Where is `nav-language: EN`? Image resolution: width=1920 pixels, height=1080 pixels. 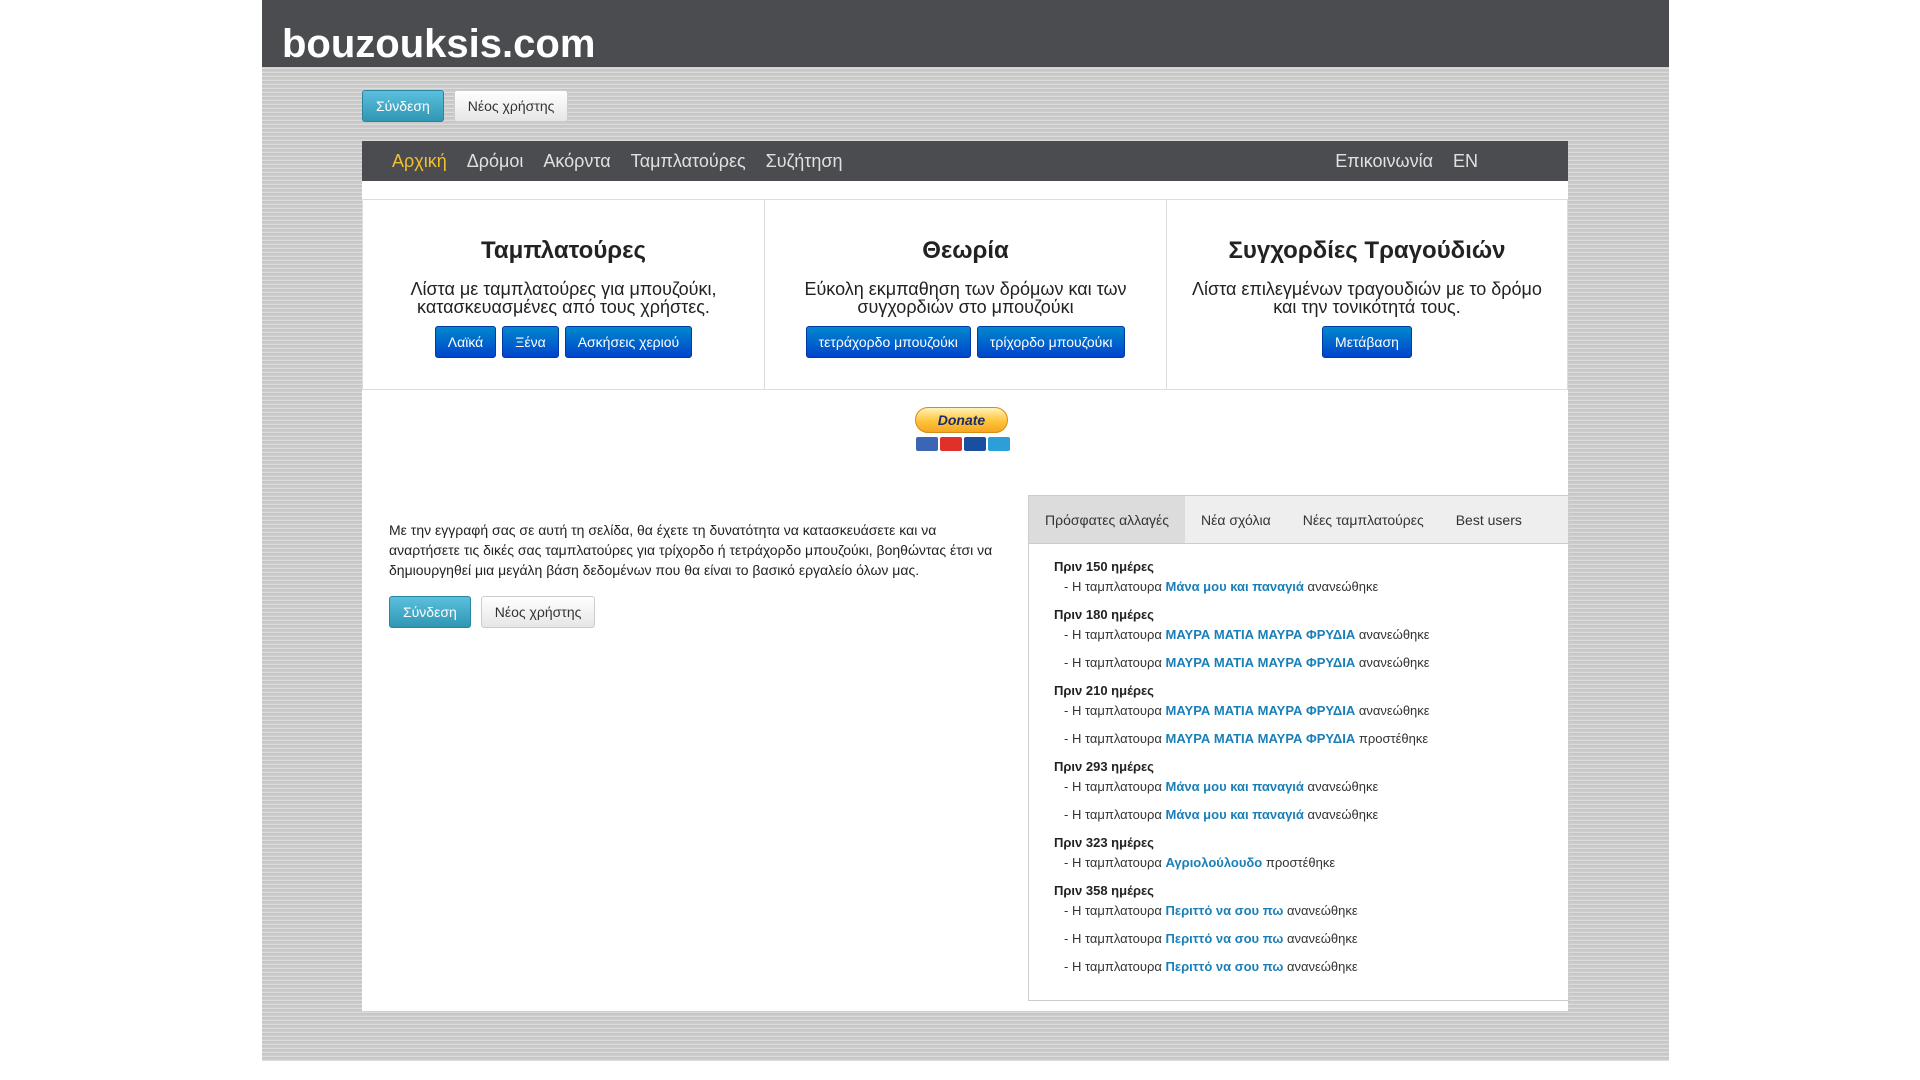 nav-language: EN is located at coordinates (1465, 161).